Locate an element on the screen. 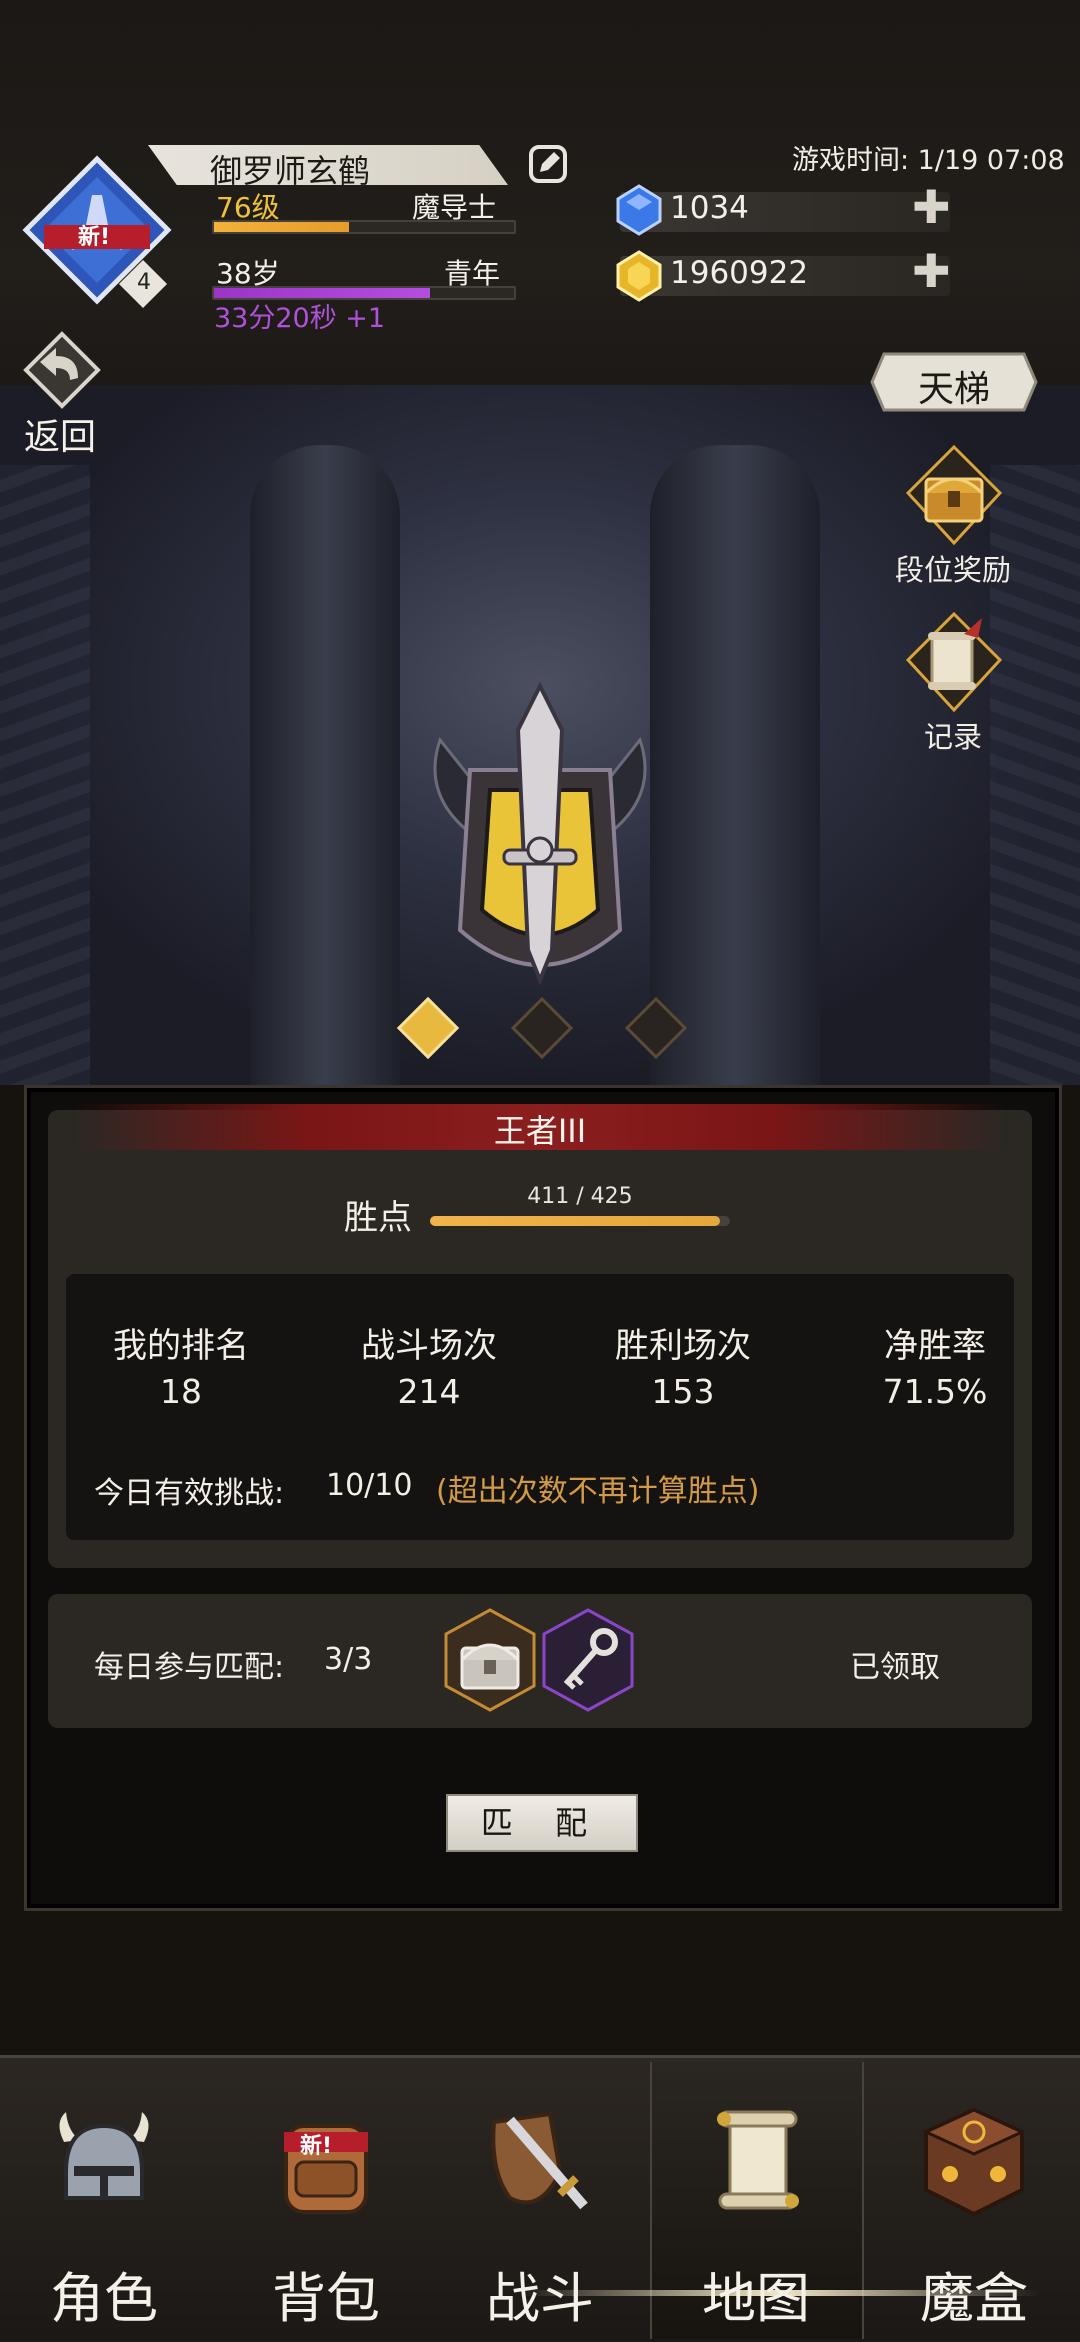 Image resolution: width=1080 pixels, height=2342 pixels. nav-magic-box: 魔盒 is located at coordinates (974, 2200).